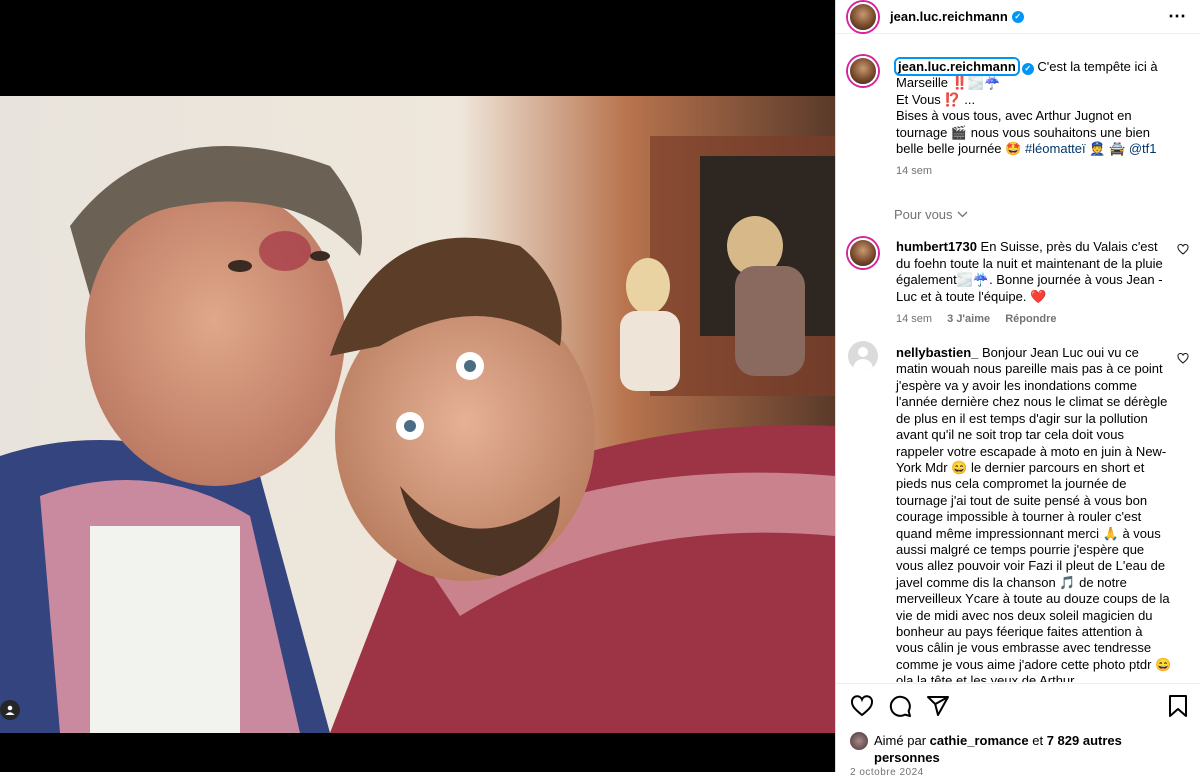 The image size is (1200, 778). What do you see at coordinates (937, 352) in the screenshot?
I see `commenter-username: nellybastien_` at bounding box center [937, 352].